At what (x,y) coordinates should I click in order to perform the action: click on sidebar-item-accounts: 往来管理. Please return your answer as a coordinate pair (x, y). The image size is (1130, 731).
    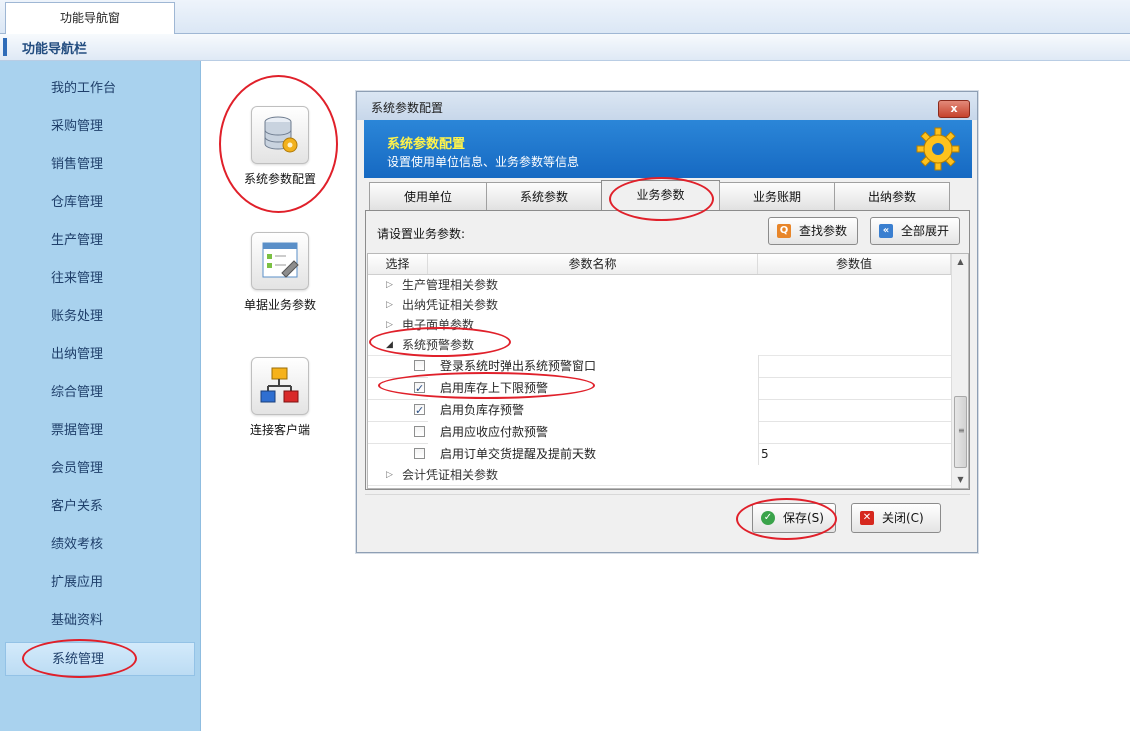
    Looking at the image, I should click on (100, 279).